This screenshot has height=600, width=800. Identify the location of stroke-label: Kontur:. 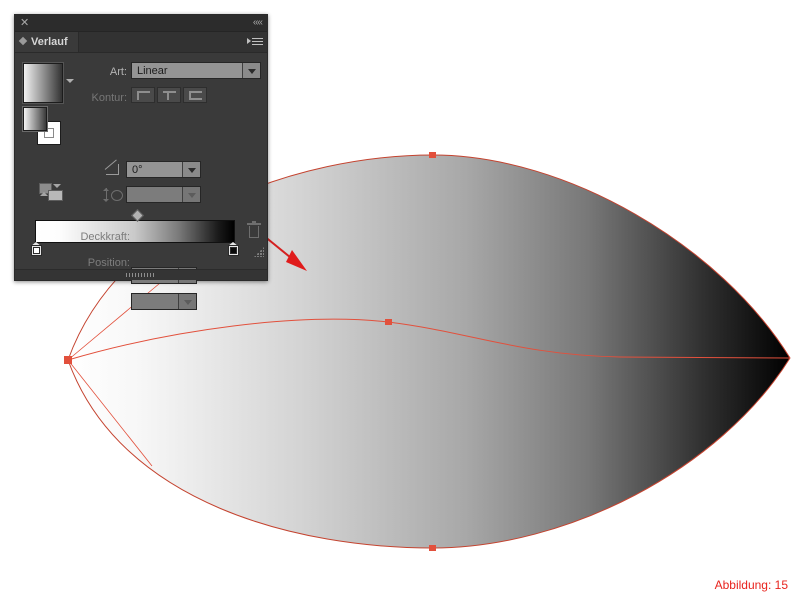
(109, 98).